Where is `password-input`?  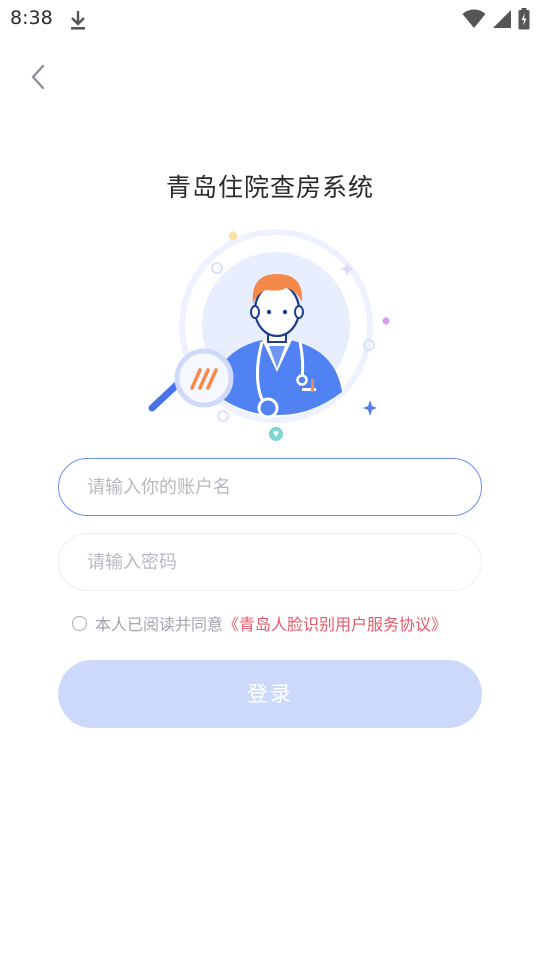 password-input is located at coordinates (270, 562).